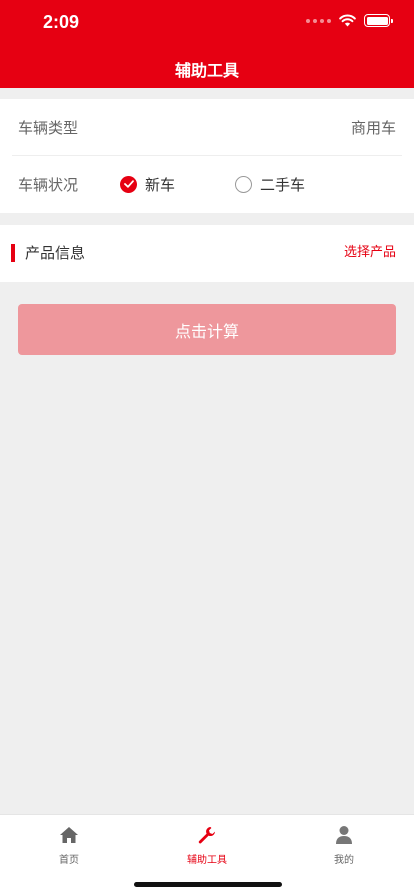  What do you see at coordinates (344, 835) in the screenshot?
I see `user-icon` at bounding box center [344, 835].